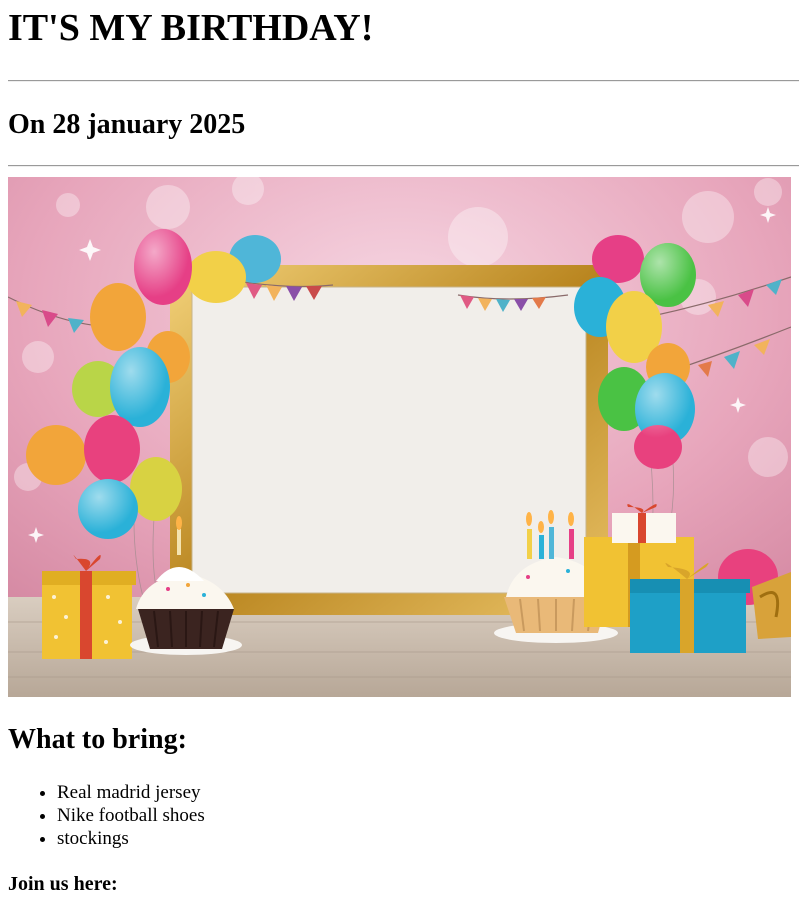 Image resolution: width=807 pixels, height=911 pixels. I want to click on divider, so click(403, 166).